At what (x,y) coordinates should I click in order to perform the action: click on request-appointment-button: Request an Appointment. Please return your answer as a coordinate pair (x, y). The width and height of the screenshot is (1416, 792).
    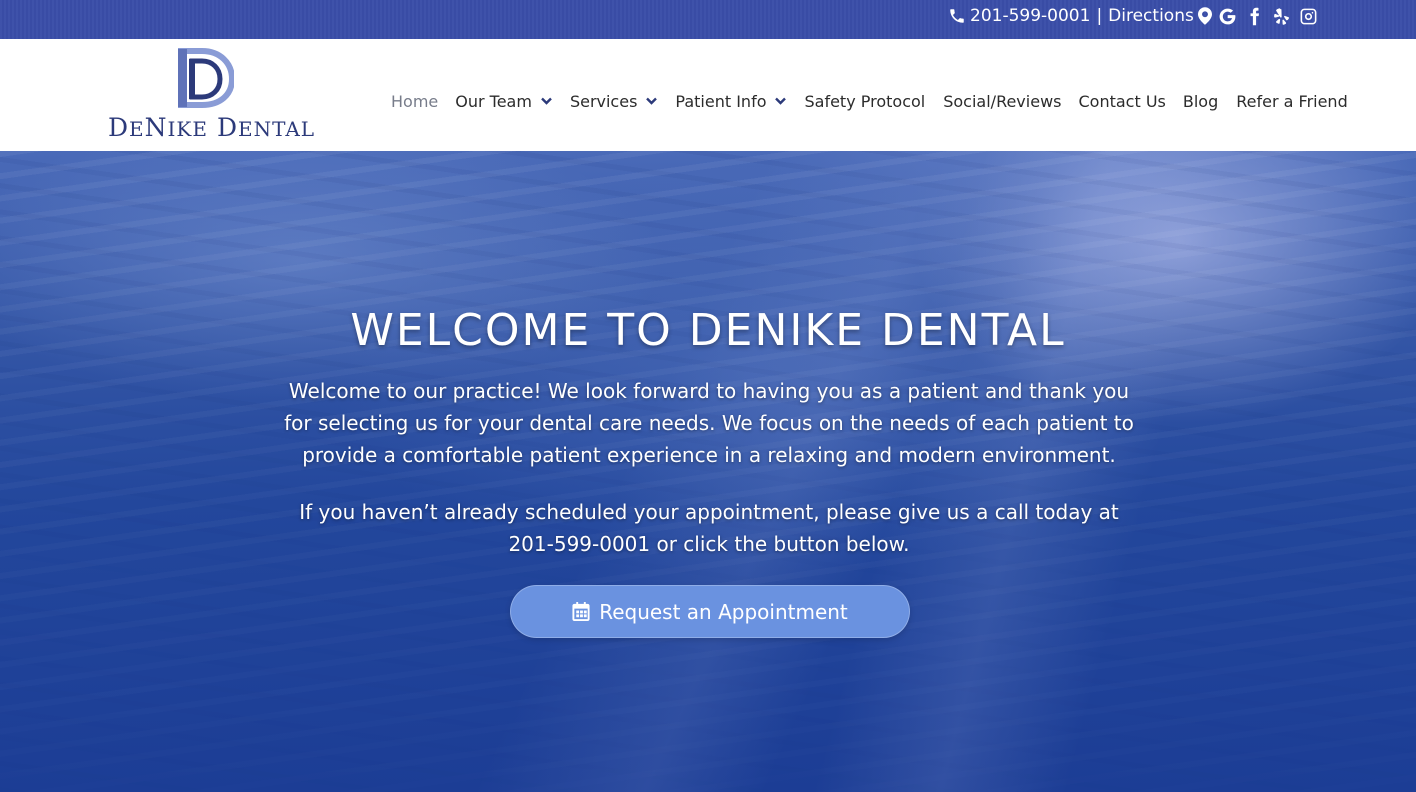
    Looking at the image, I should click on (710, 611).